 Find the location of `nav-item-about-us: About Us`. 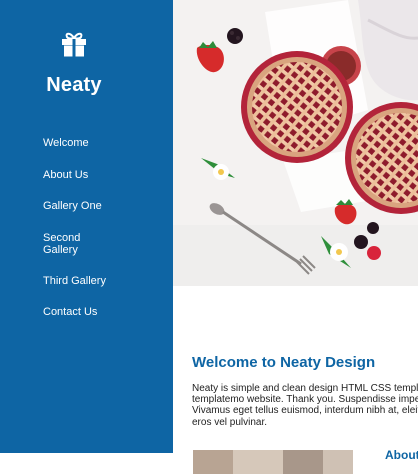

nav-item-about-us: About Us is located at coordinates (73, 175).